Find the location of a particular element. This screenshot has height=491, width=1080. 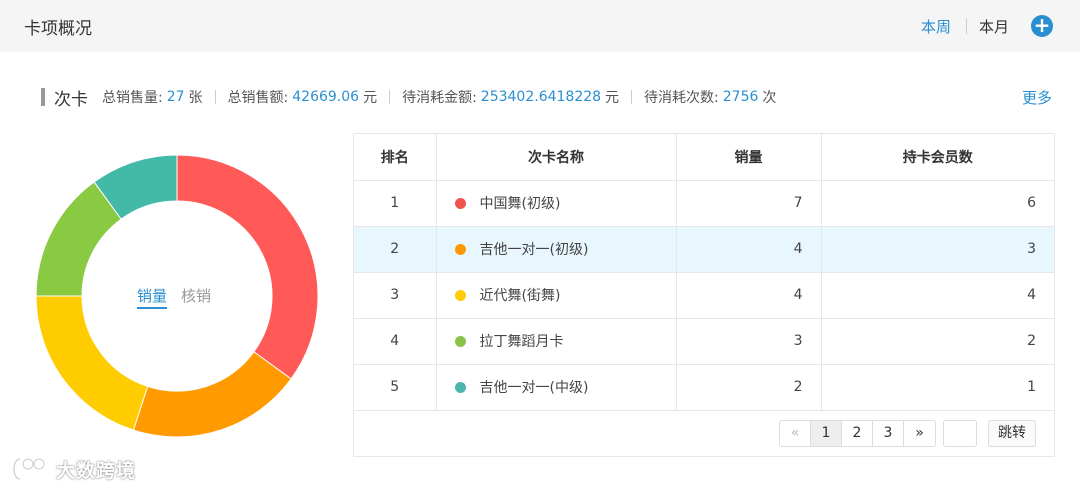

row-members: 1 is located at coordinates (937, 387).